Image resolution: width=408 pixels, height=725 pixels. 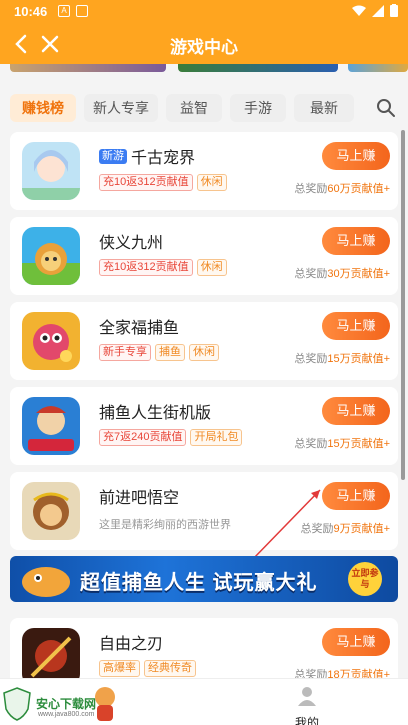 I want to click on shield-logo-icon, so click(x=17, y=704).